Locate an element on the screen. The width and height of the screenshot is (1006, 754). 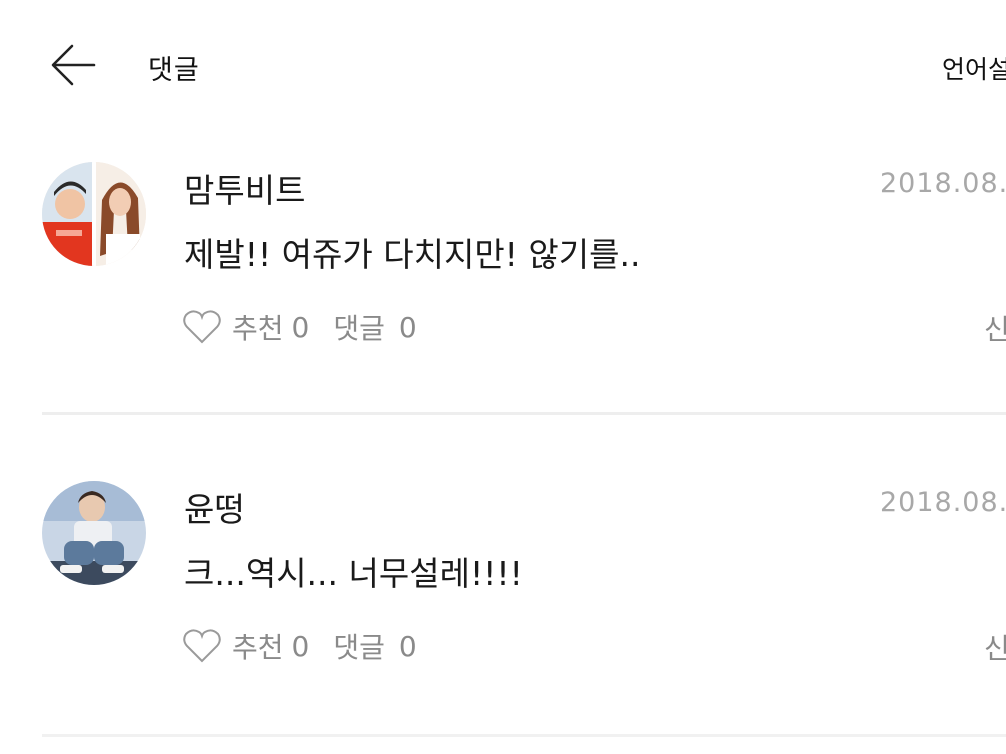
arrow-left-icon is located at coordinates (73, 65).